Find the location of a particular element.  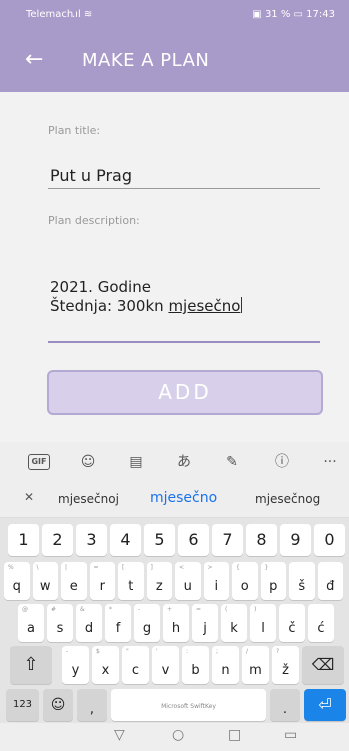

letter-key-s: # s is located at coordinates (60, 623).